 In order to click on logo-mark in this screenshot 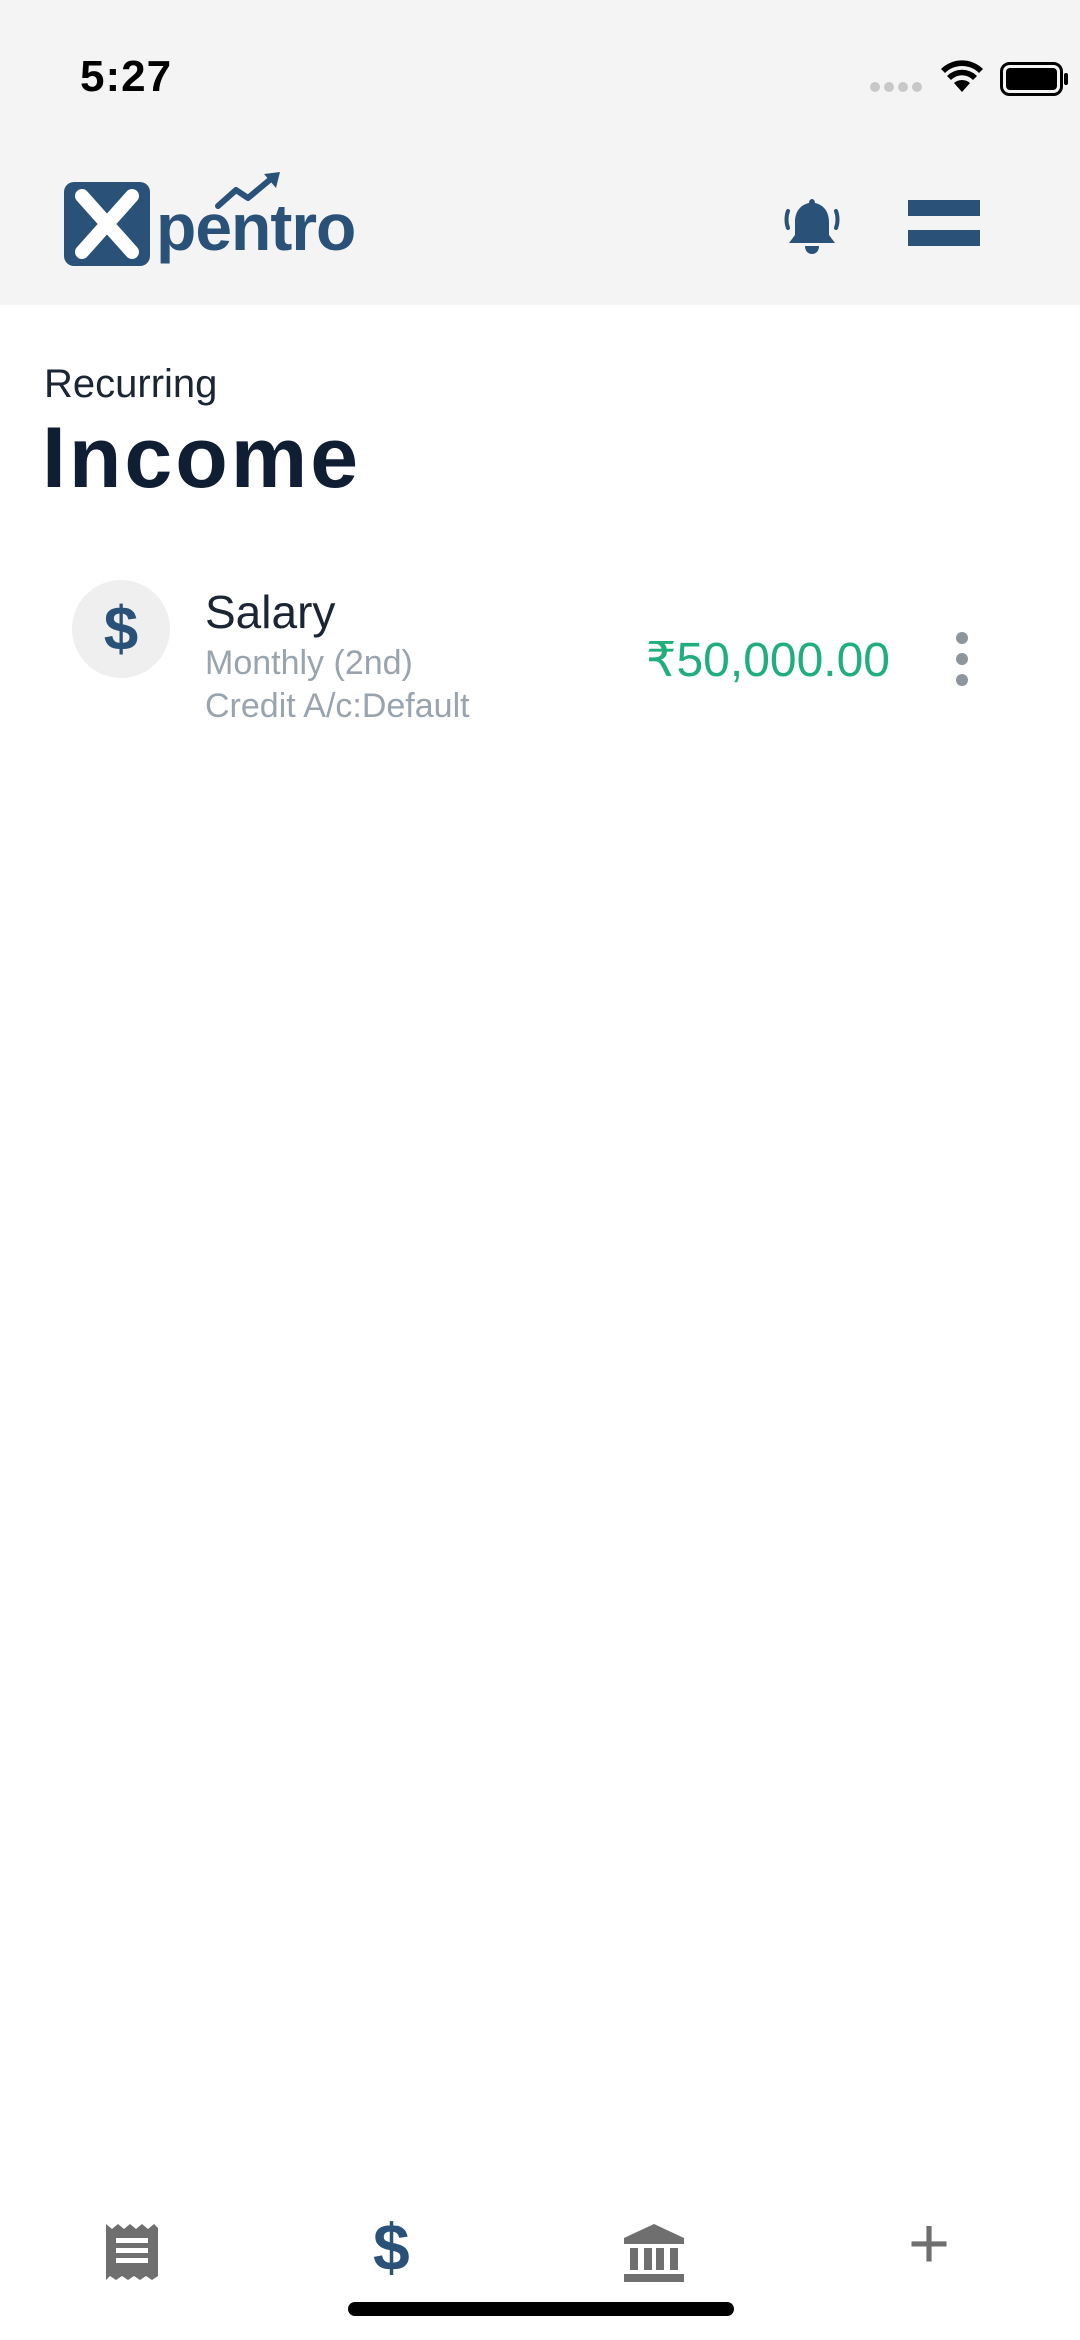, I will do `click(107, 224)`.